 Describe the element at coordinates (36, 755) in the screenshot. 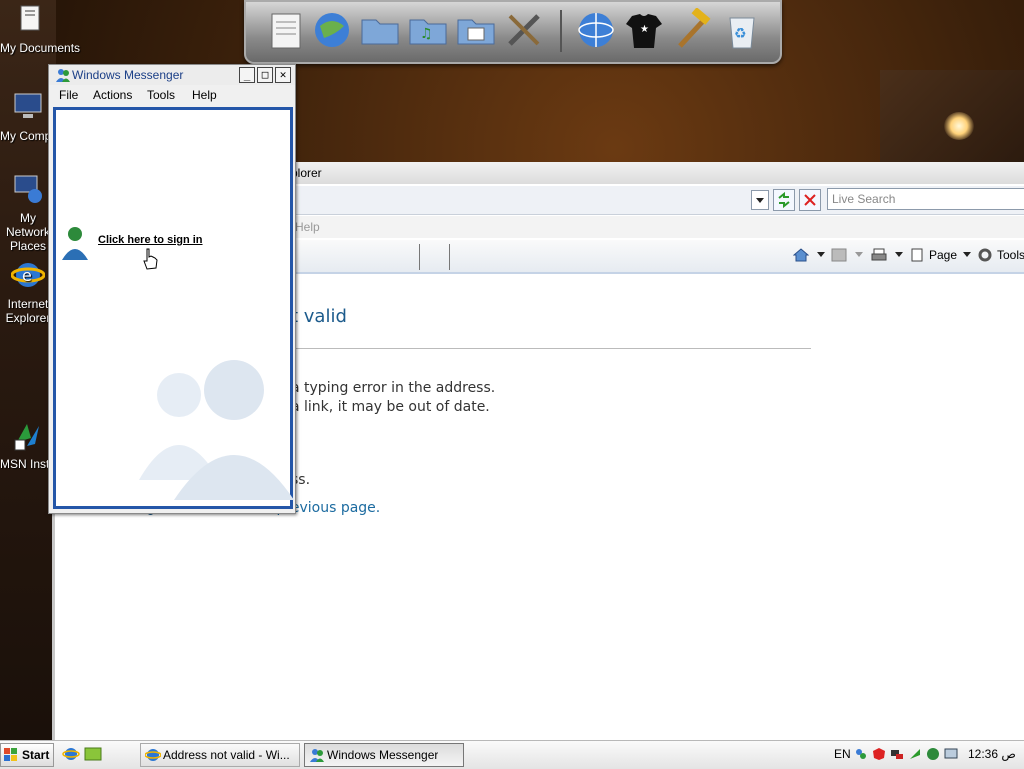

I see `start-label: Start` at that location.